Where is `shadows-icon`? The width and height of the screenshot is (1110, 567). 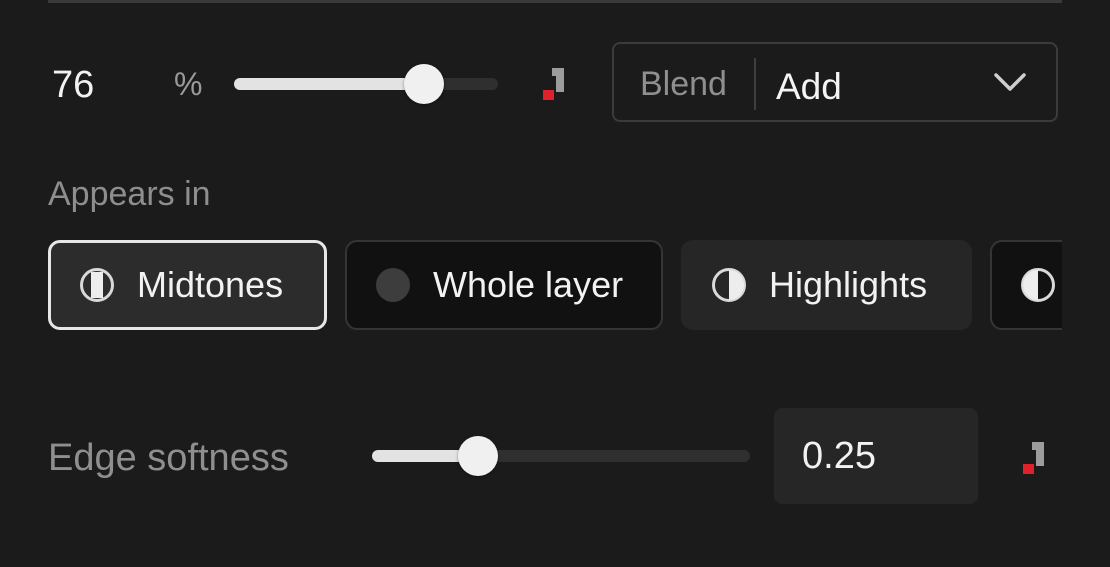
shadows-icon is located at coordinates (1038, 285).